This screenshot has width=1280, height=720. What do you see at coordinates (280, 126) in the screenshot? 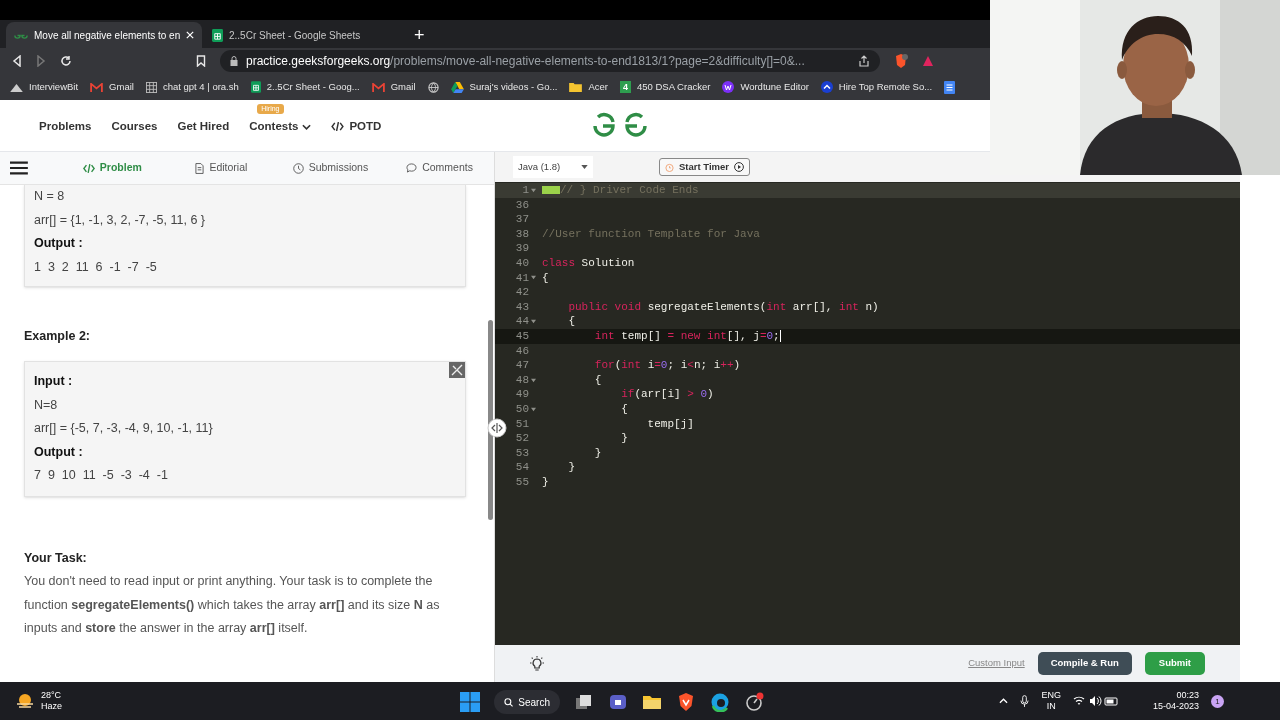
I see `nav-link: Contests` at bounding box center [280, 126].